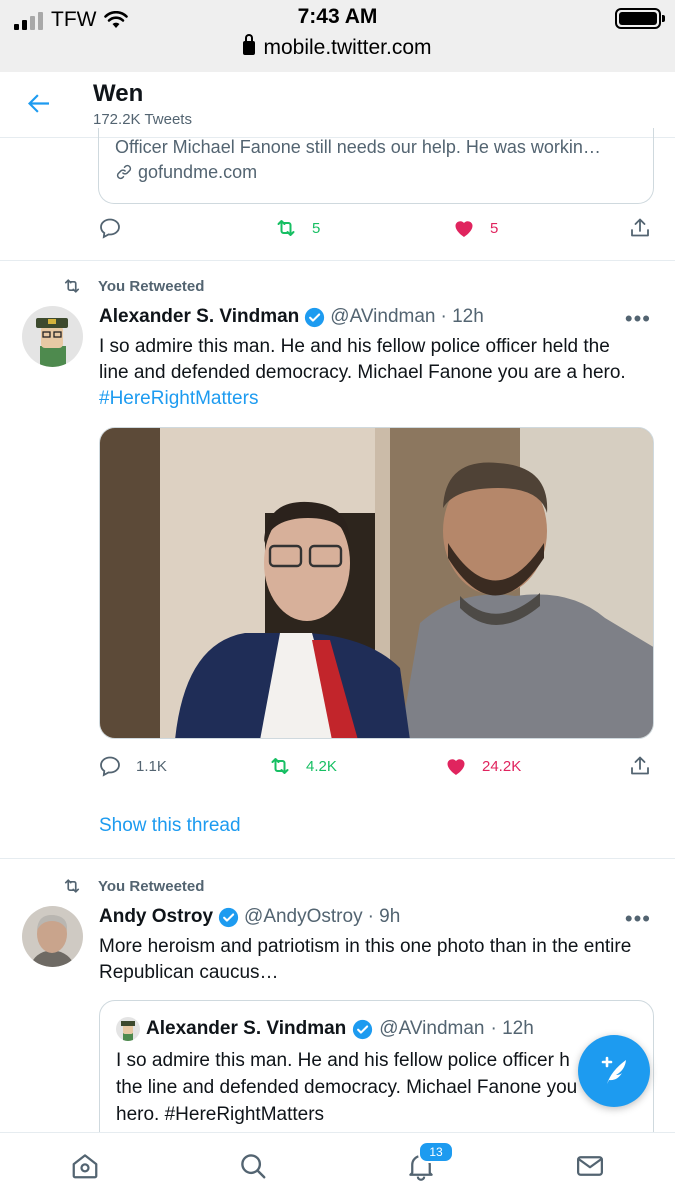  What do you see at coordinates (382, 317) in the screenshot?
I see `author-handle: @AVindman` at bounding box center [382, 317].